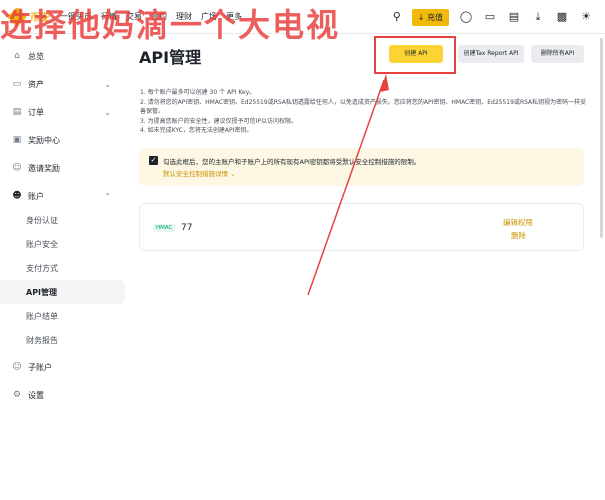 The width and height of the screenshot is (605, 500). Describe the element at coordinates (62, 292) in the screenshot. I see `sidebar-subitem-api-management: API管理` at that location.